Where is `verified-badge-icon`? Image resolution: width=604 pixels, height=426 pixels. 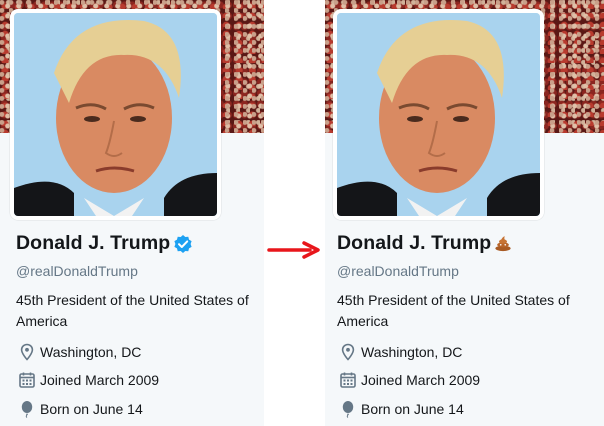
verified-badge-icon is located at coordinates (183, 244).